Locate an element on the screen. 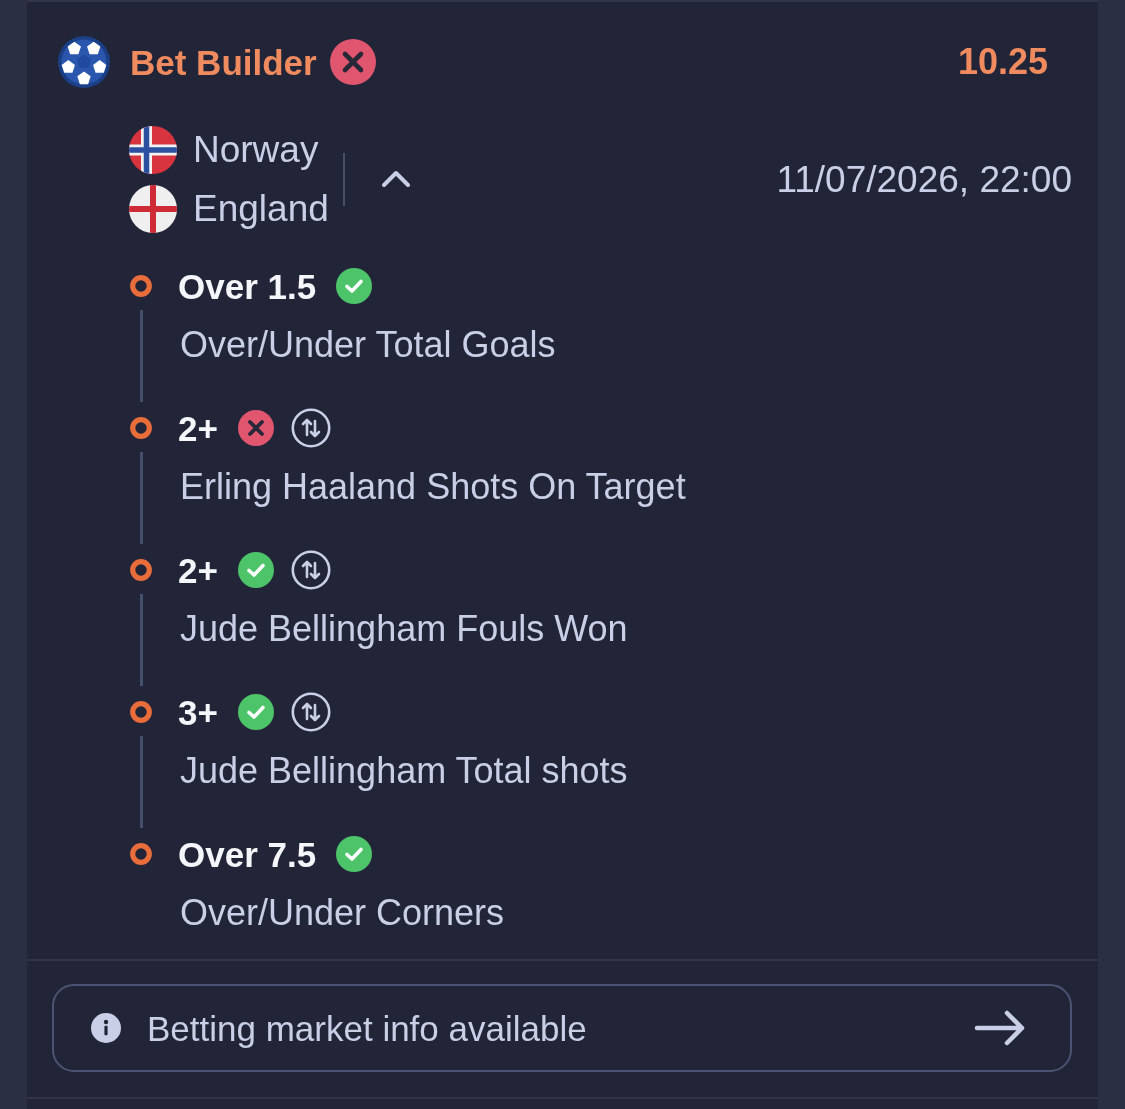  selection-pick: 3+ is located at coordinates (198, 712).